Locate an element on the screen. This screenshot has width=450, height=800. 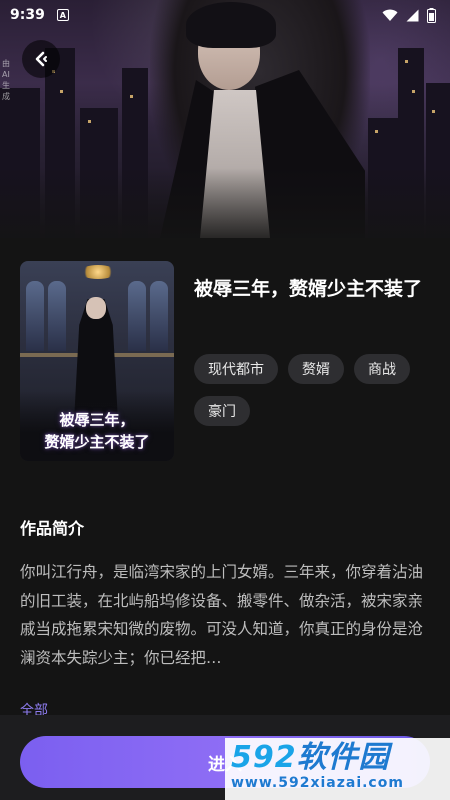
status-indicator: A is located at coordinates (62, 15).